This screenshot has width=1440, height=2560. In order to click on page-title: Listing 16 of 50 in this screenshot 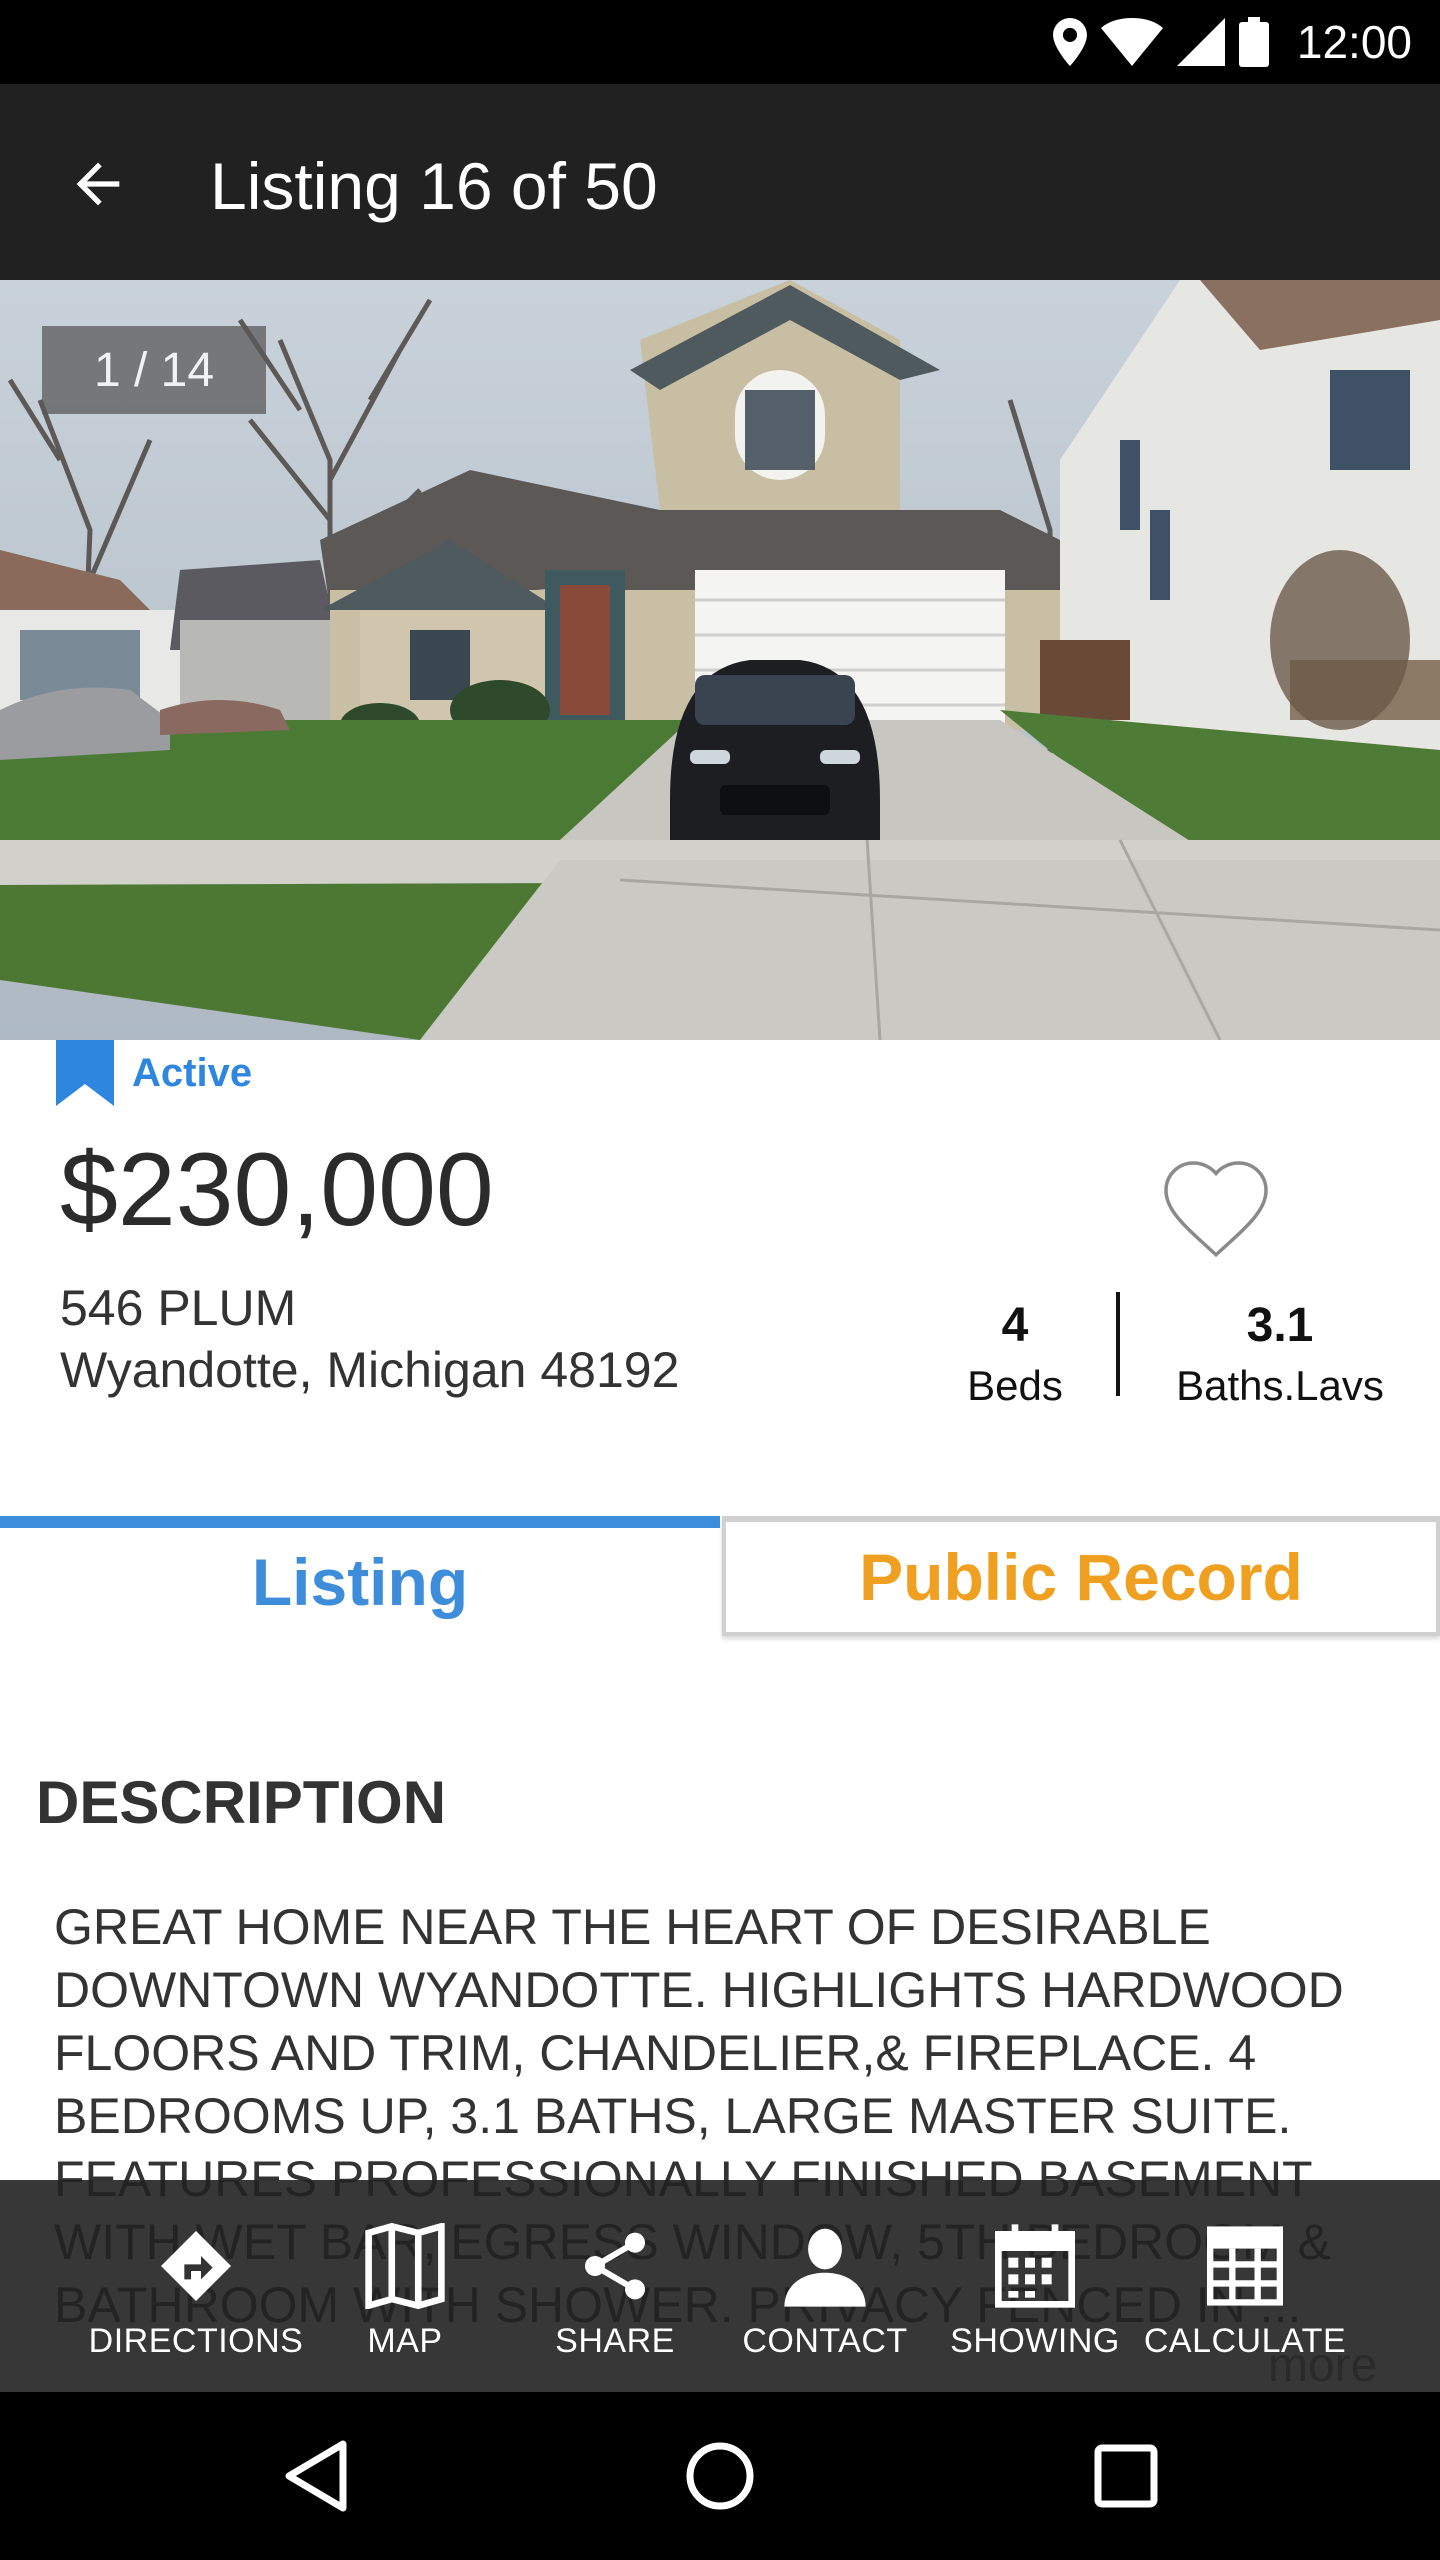, I will do `click(434, 186)`.